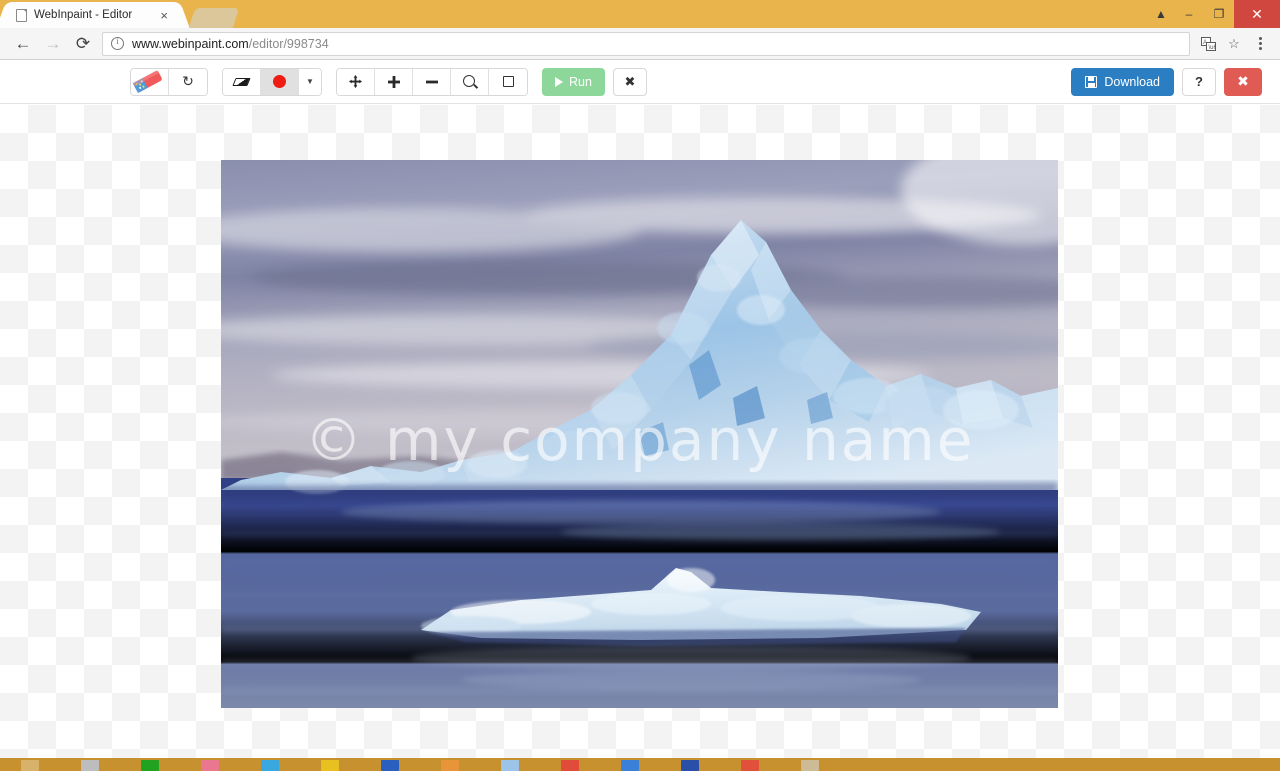  I want to click on zoom-in-button, so click(394, 81).